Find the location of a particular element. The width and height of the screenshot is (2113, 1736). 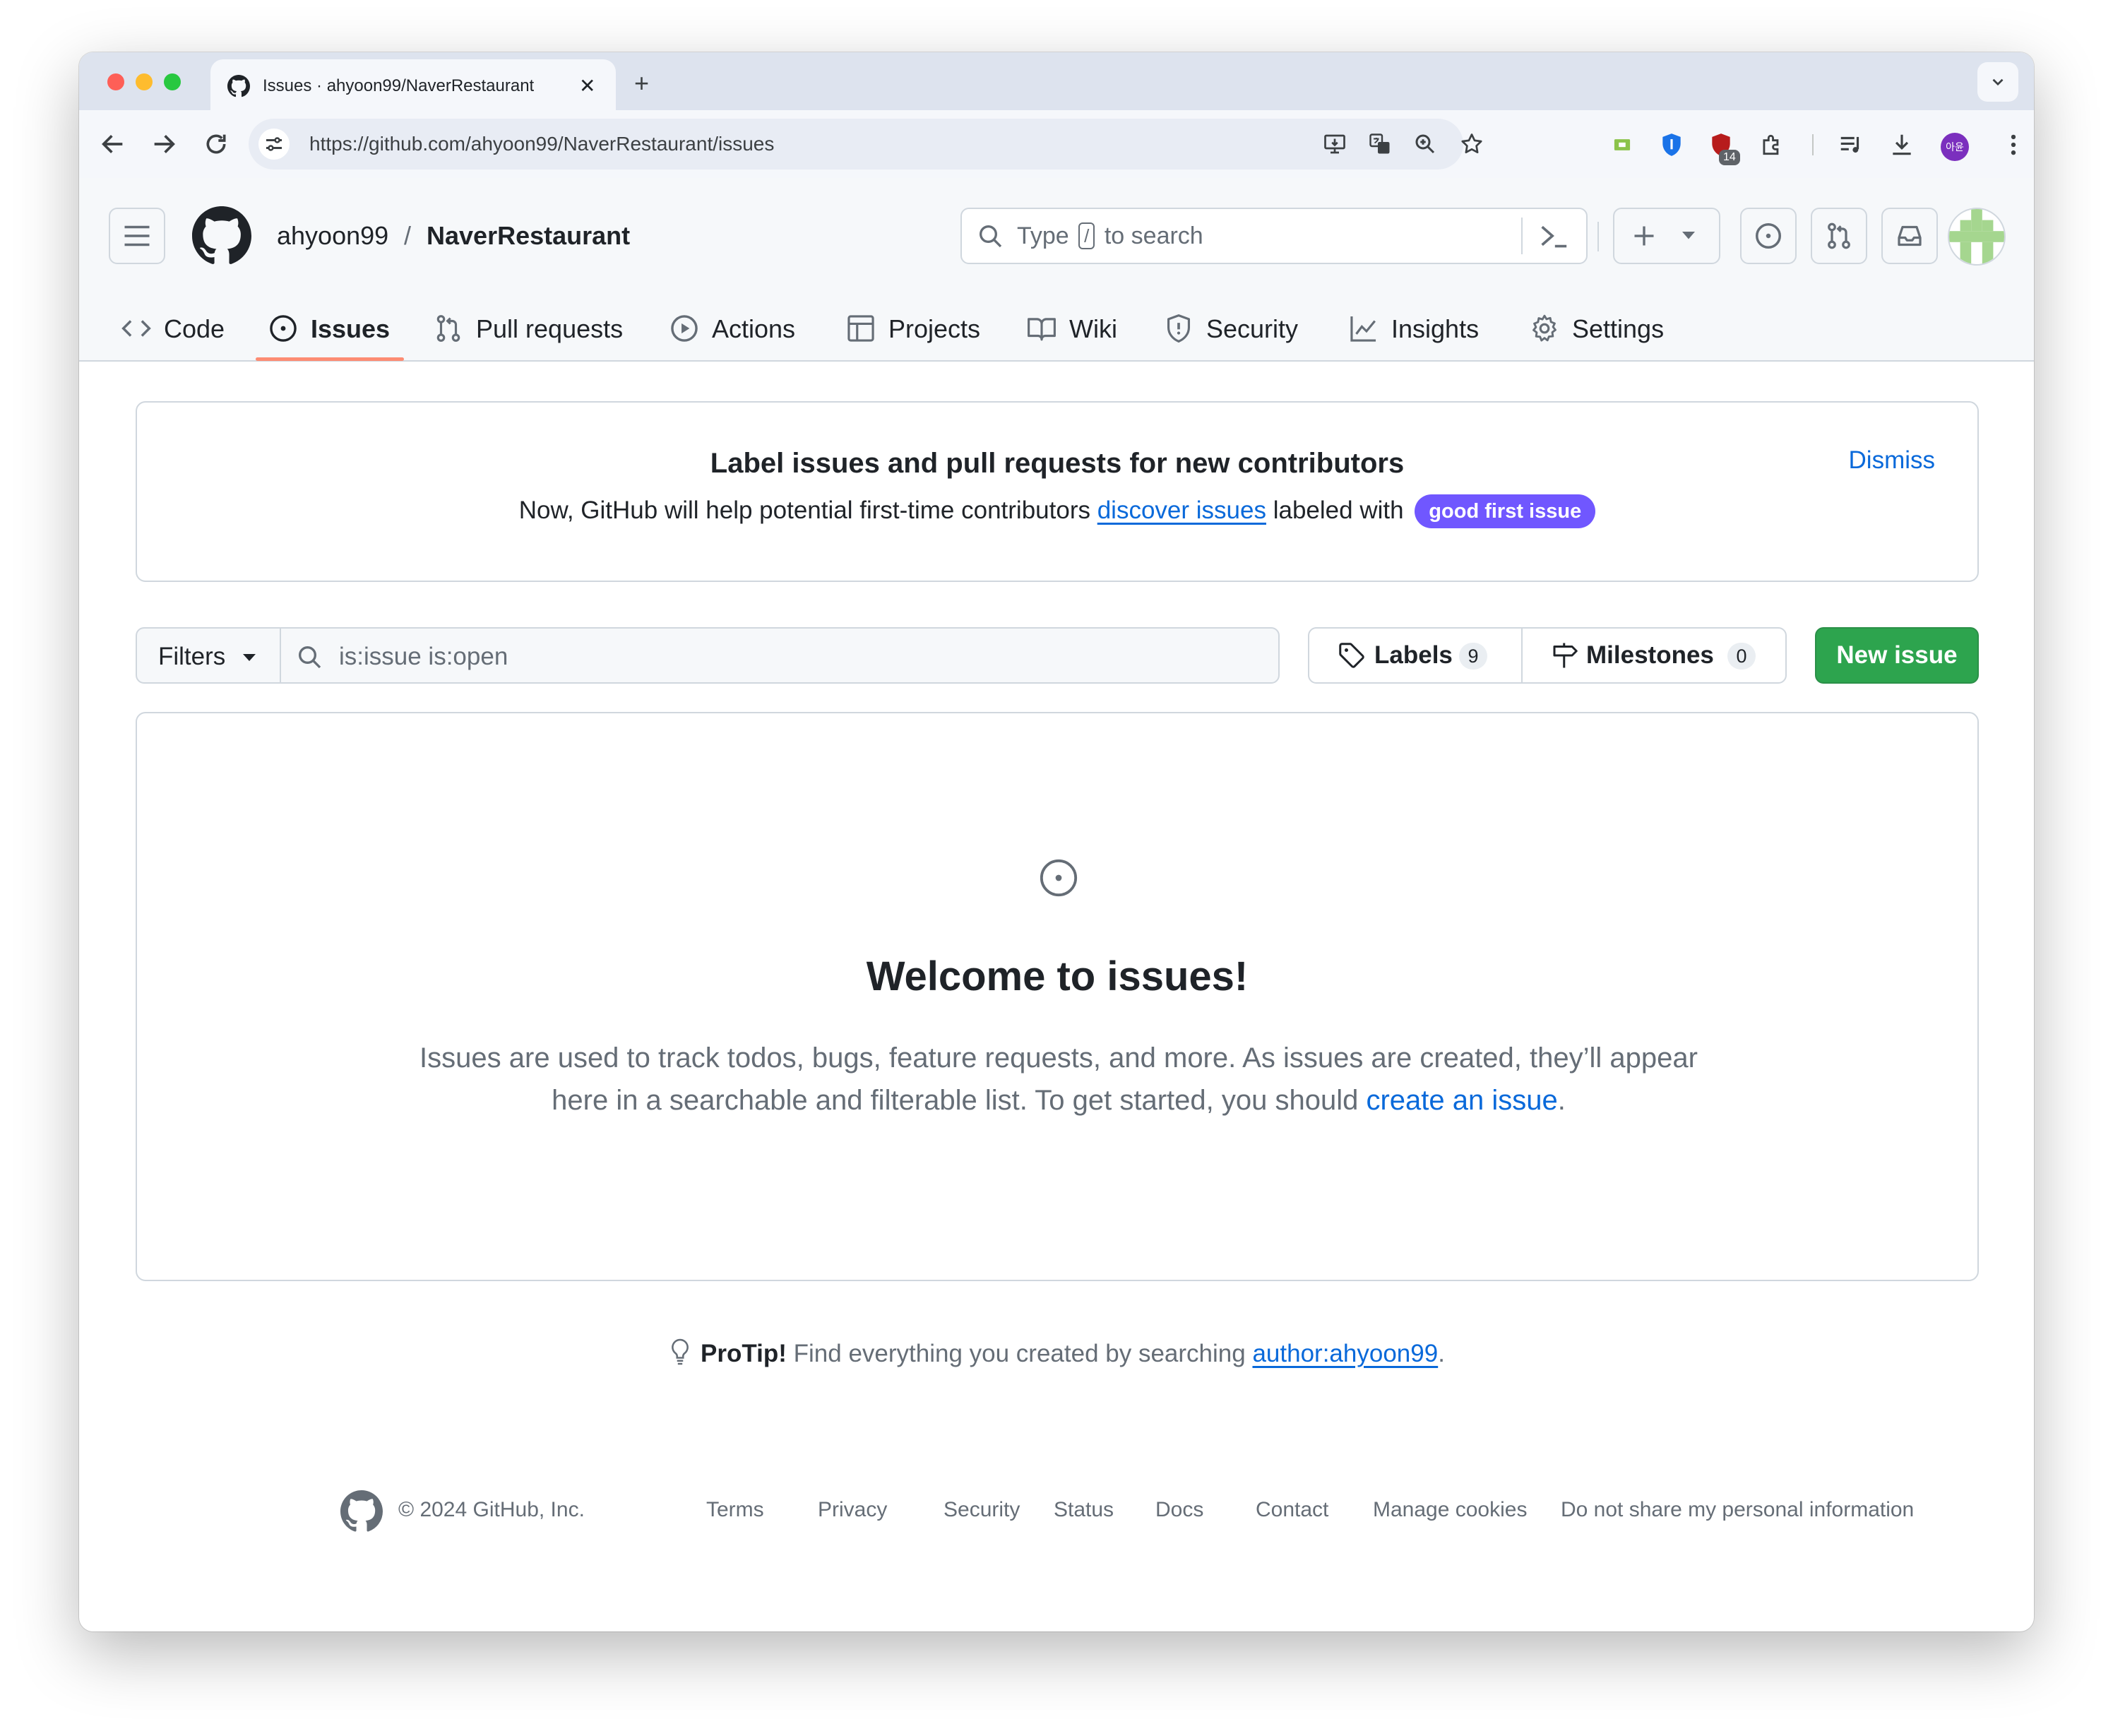

play-icon is located at coordinates (684, 328).